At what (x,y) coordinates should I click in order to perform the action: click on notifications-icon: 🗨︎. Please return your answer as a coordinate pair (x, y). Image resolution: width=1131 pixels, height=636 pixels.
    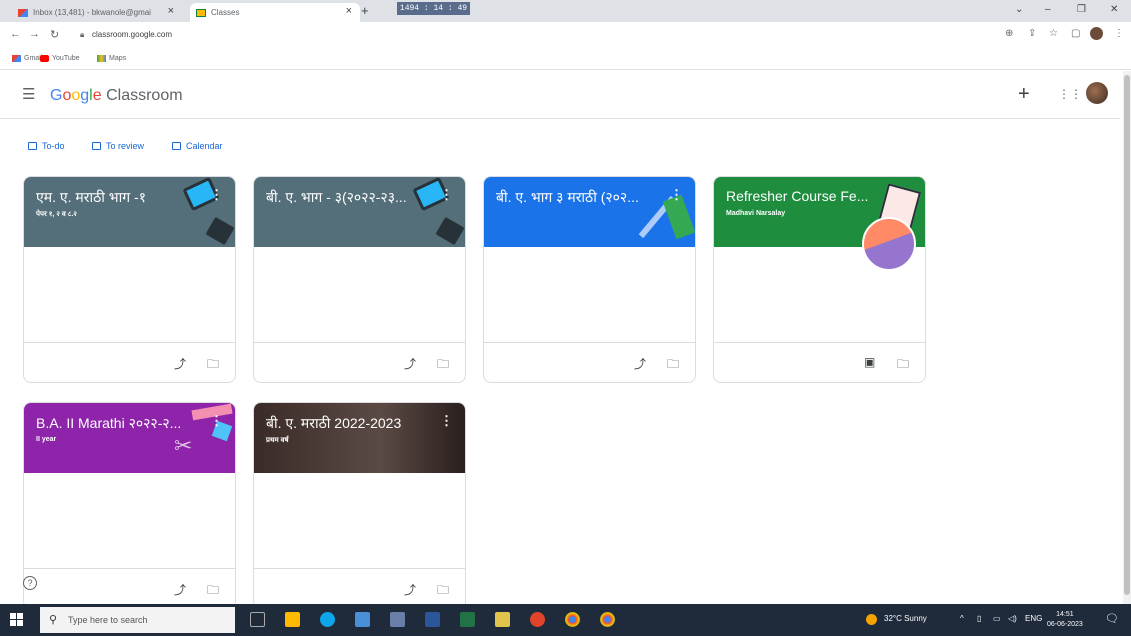
    Looking at the image, I should click on (1112, 618).